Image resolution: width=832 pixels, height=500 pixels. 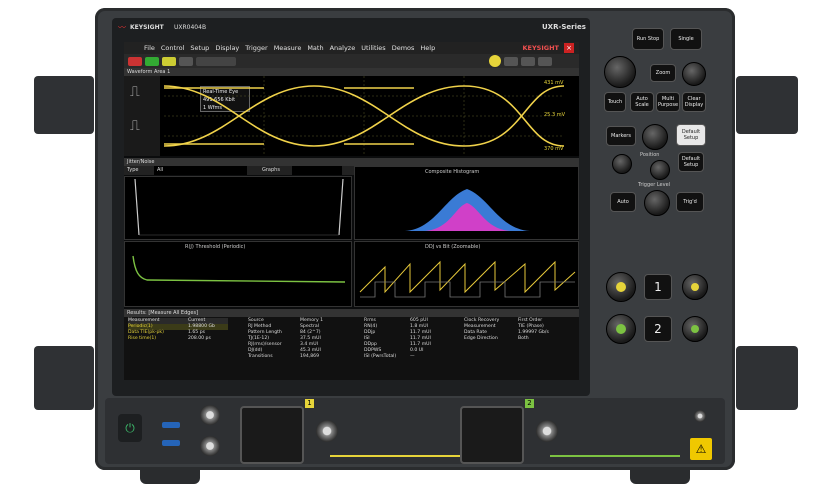 What do you see at coordinates (317, 170) in the screenshot?
I see `graphs-select` at bounding box center [317, 170].